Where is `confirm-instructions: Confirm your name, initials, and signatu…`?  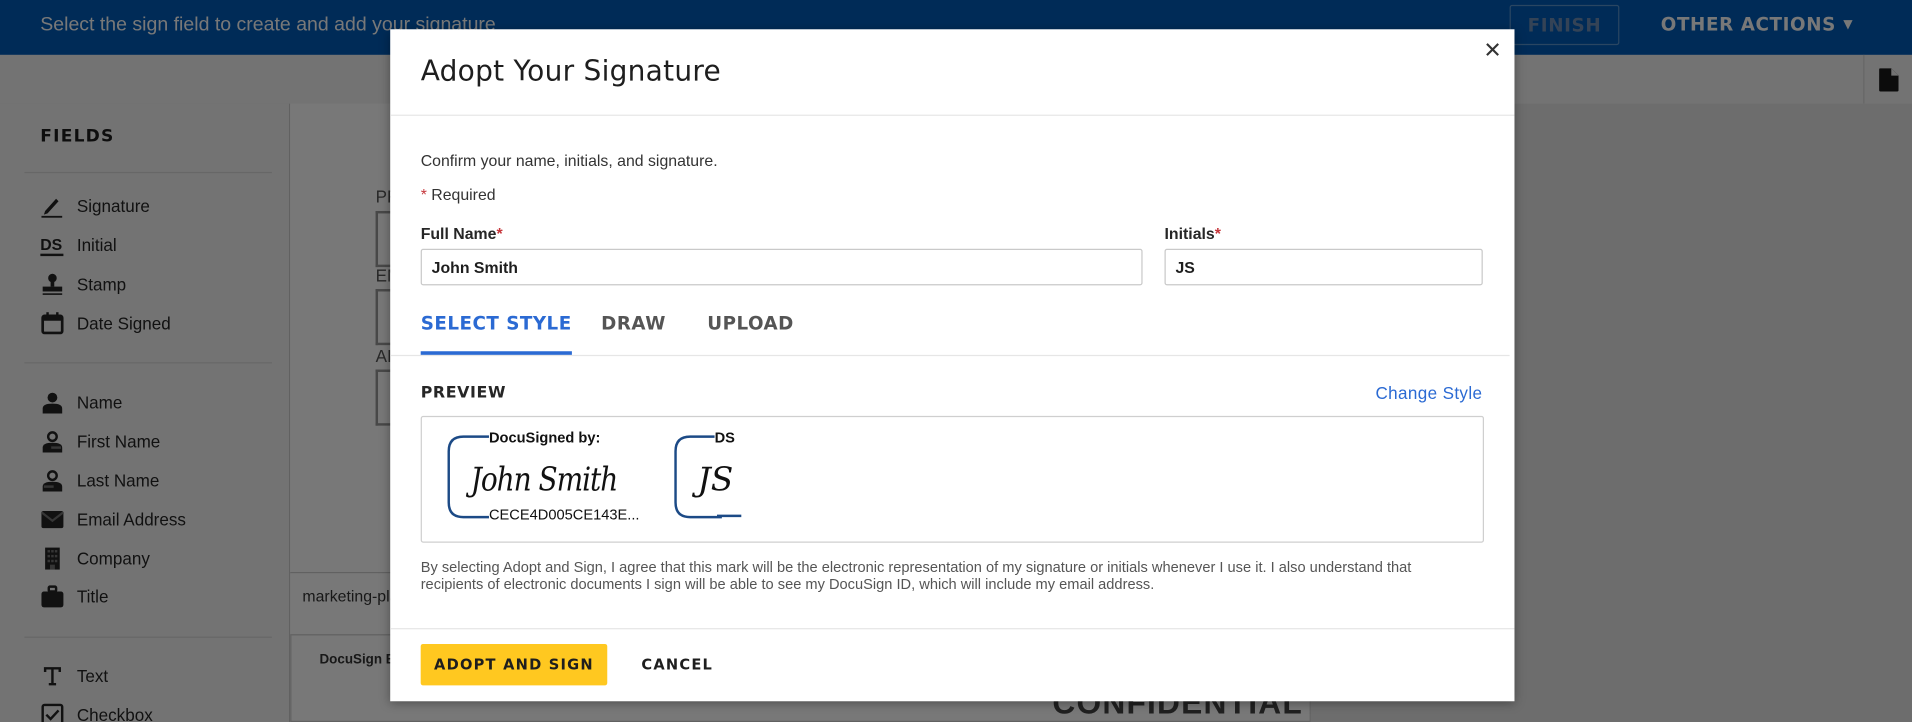 confirm-instructions: Confirm your name, initials, and signatu… is located at coordinates (569, 160).